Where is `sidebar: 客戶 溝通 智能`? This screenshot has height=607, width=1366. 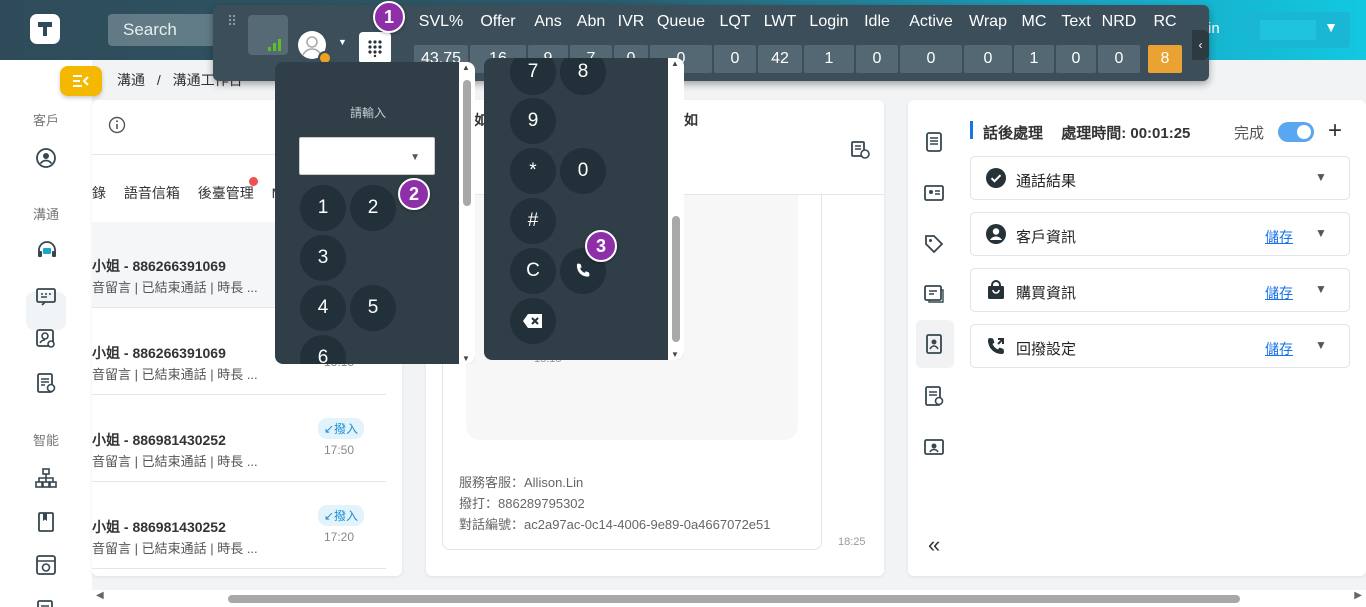
sidebar: 客戶 溝通 智能 is located at coordinates (46, 333).